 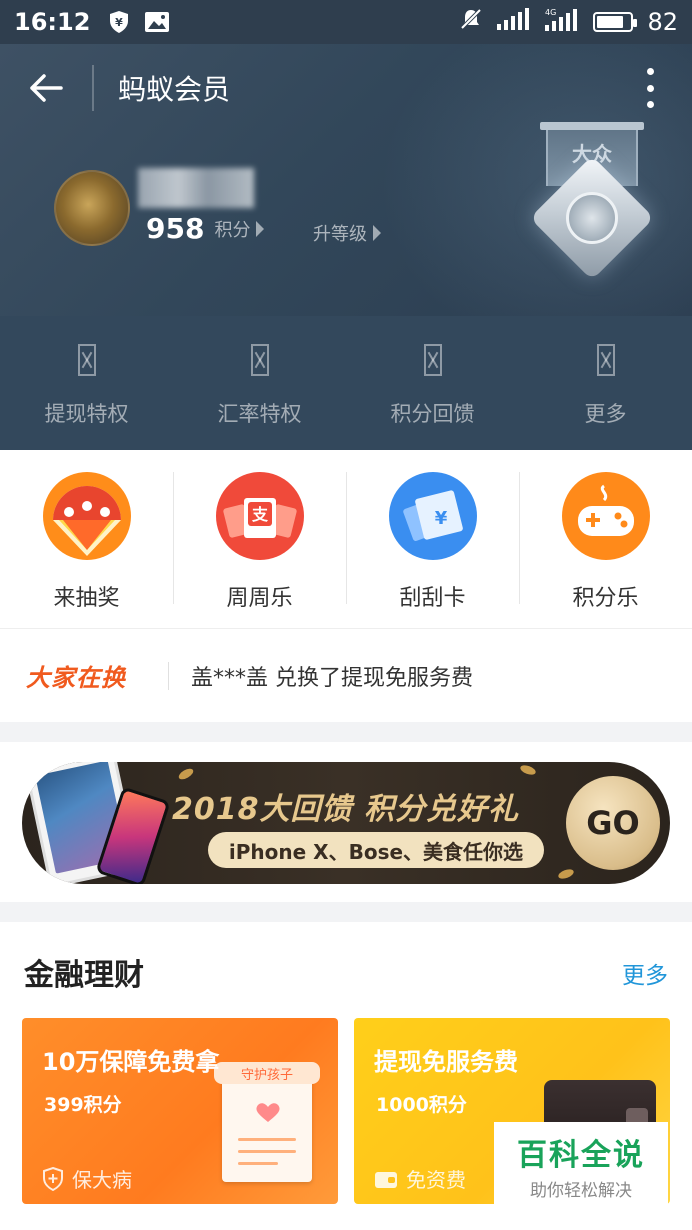 I want to click on card-title: 10万保障免费拿, so click(x=131, y=1062).